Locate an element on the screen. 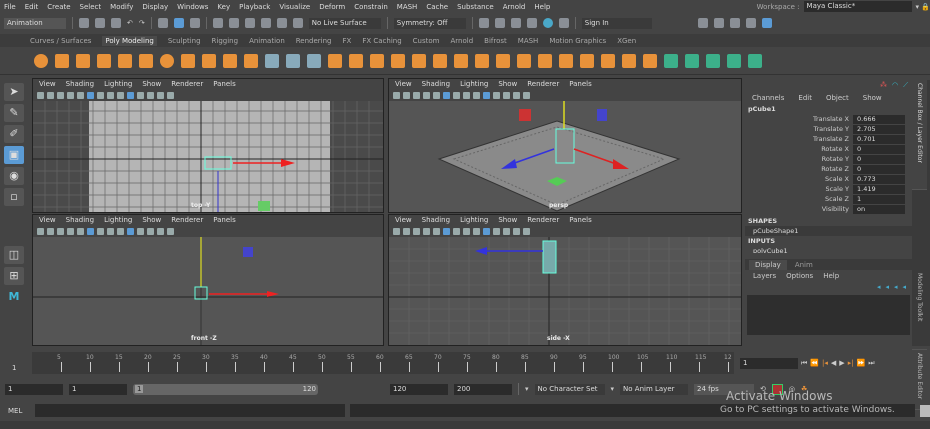  new-scene-icon is located at coordinates (84, 23).